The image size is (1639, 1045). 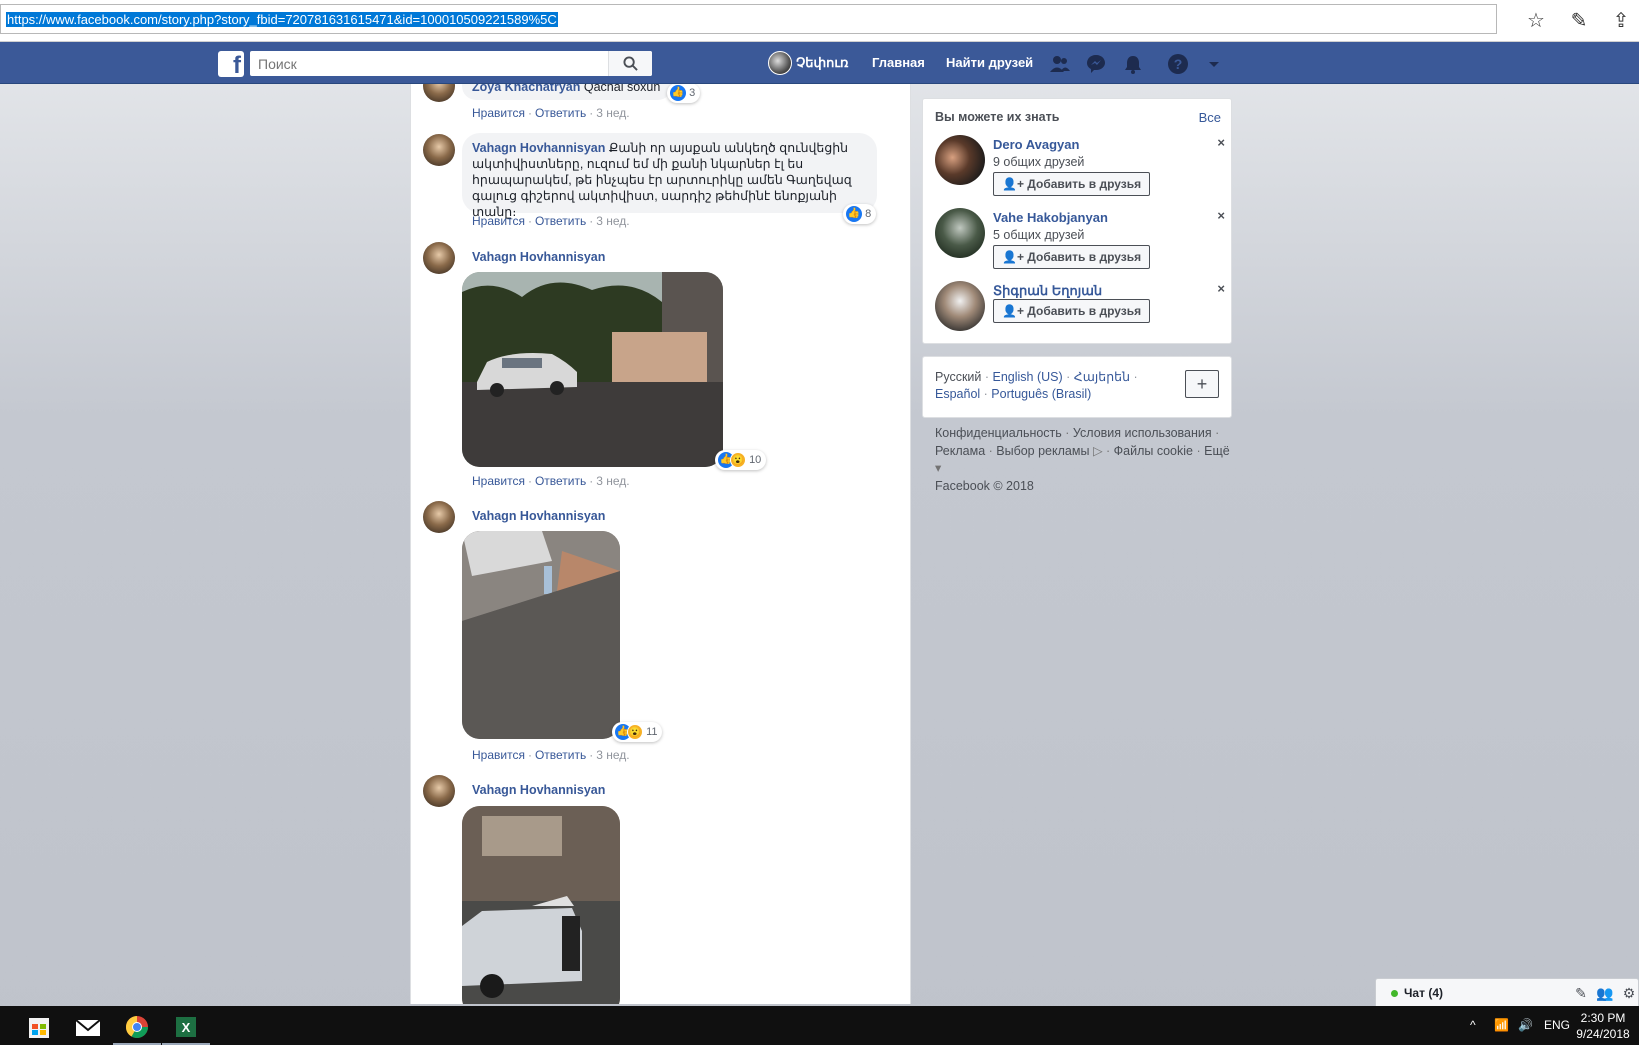 I want to click on notes-pen-icon: ✎, so click(x=1579, y=21).